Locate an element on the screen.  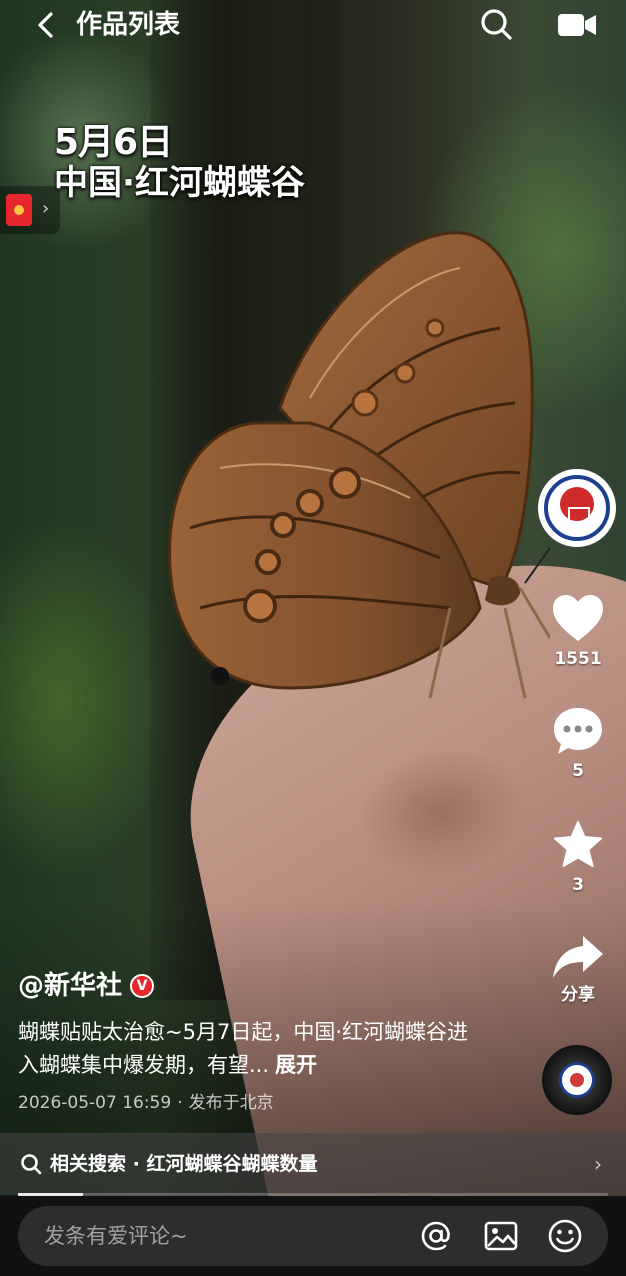
like-count: 1551 is located at coordinates (578, 659).